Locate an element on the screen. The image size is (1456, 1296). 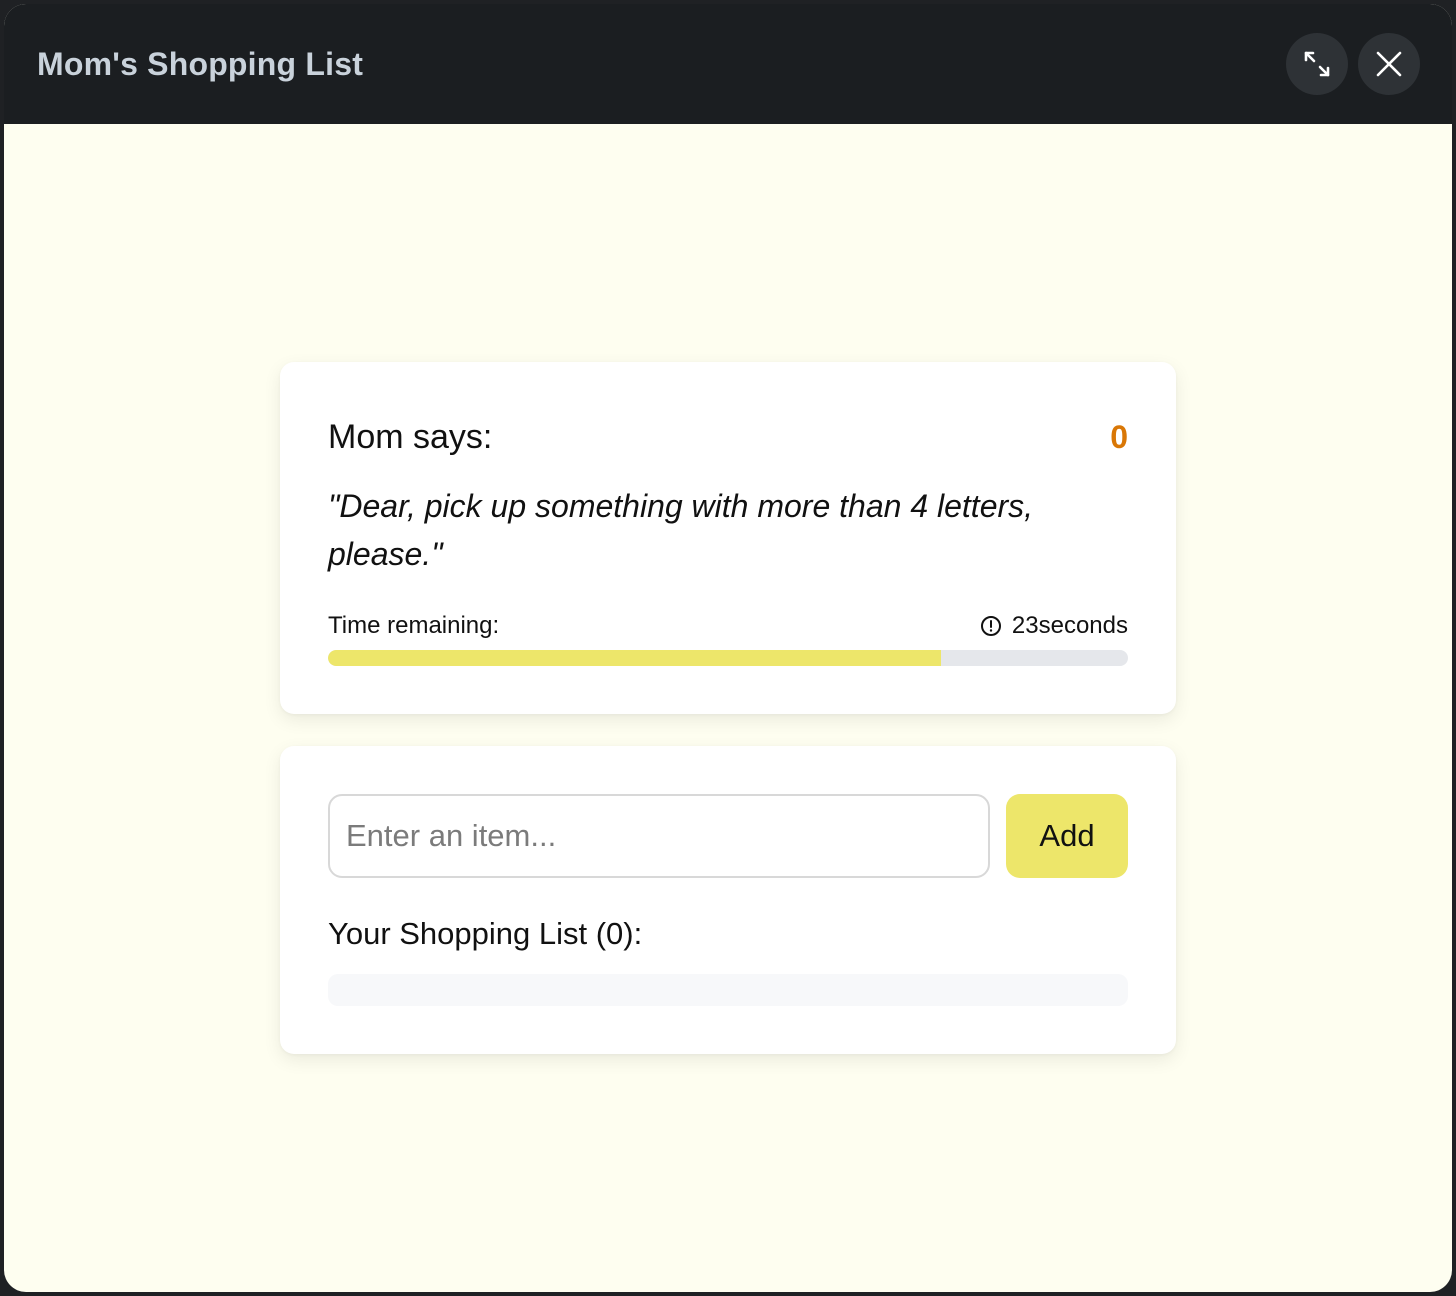
add-item-row: Add is located at coordinates (728, 836).